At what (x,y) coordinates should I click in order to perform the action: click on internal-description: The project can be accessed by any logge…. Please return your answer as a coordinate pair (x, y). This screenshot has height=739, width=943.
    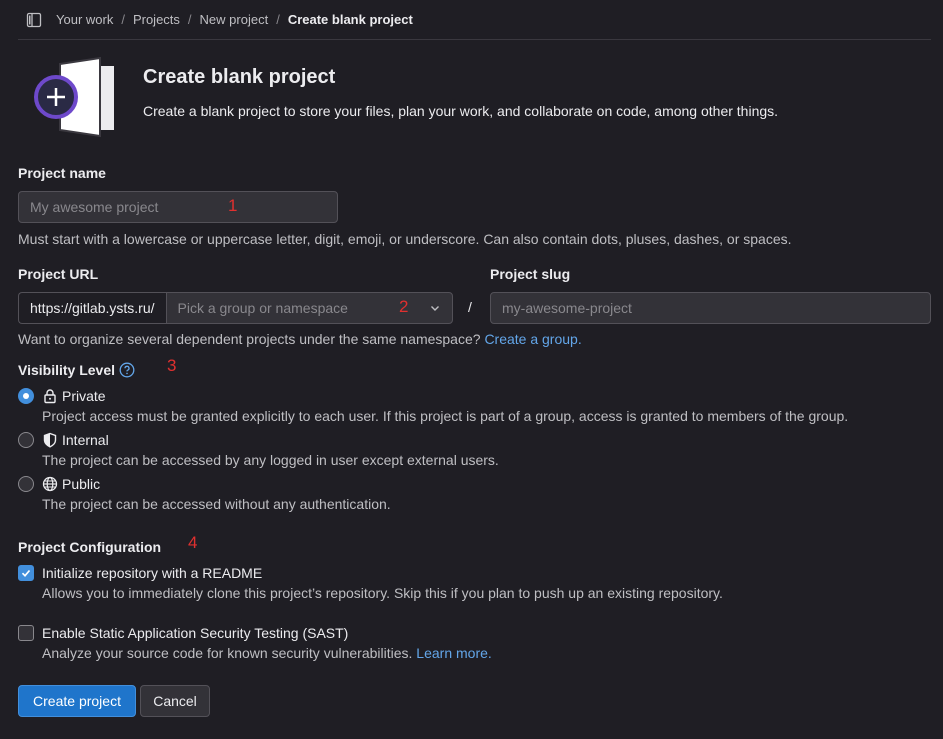
    Looking at the image, I should click on (270, 460).